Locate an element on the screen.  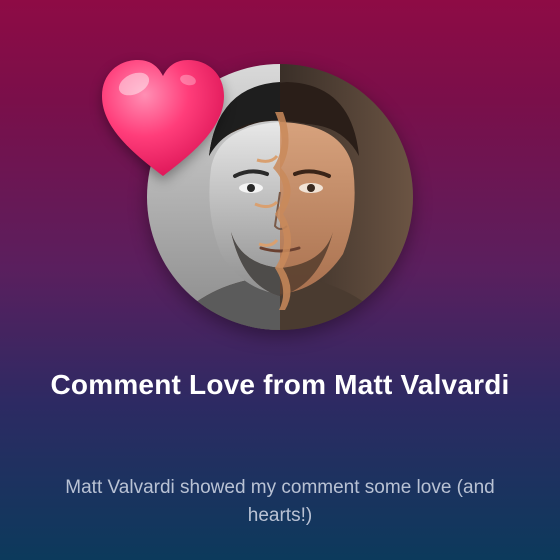
heart-icon is located at coordinates (163, 118).